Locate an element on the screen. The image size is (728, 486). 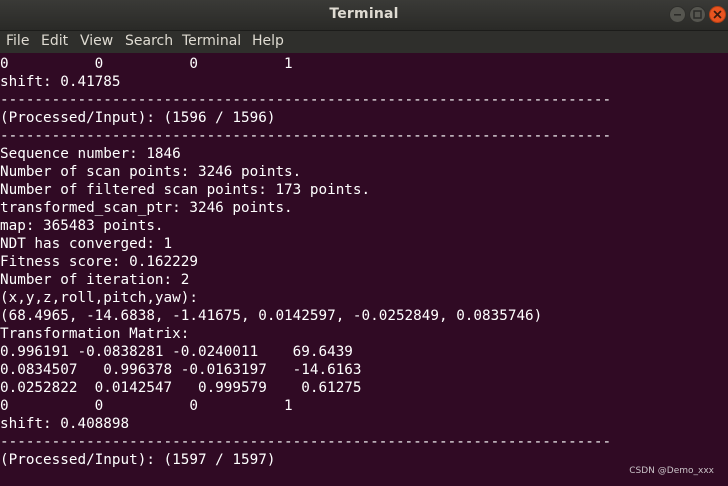
close-icon is located at coordinates (717, 14).